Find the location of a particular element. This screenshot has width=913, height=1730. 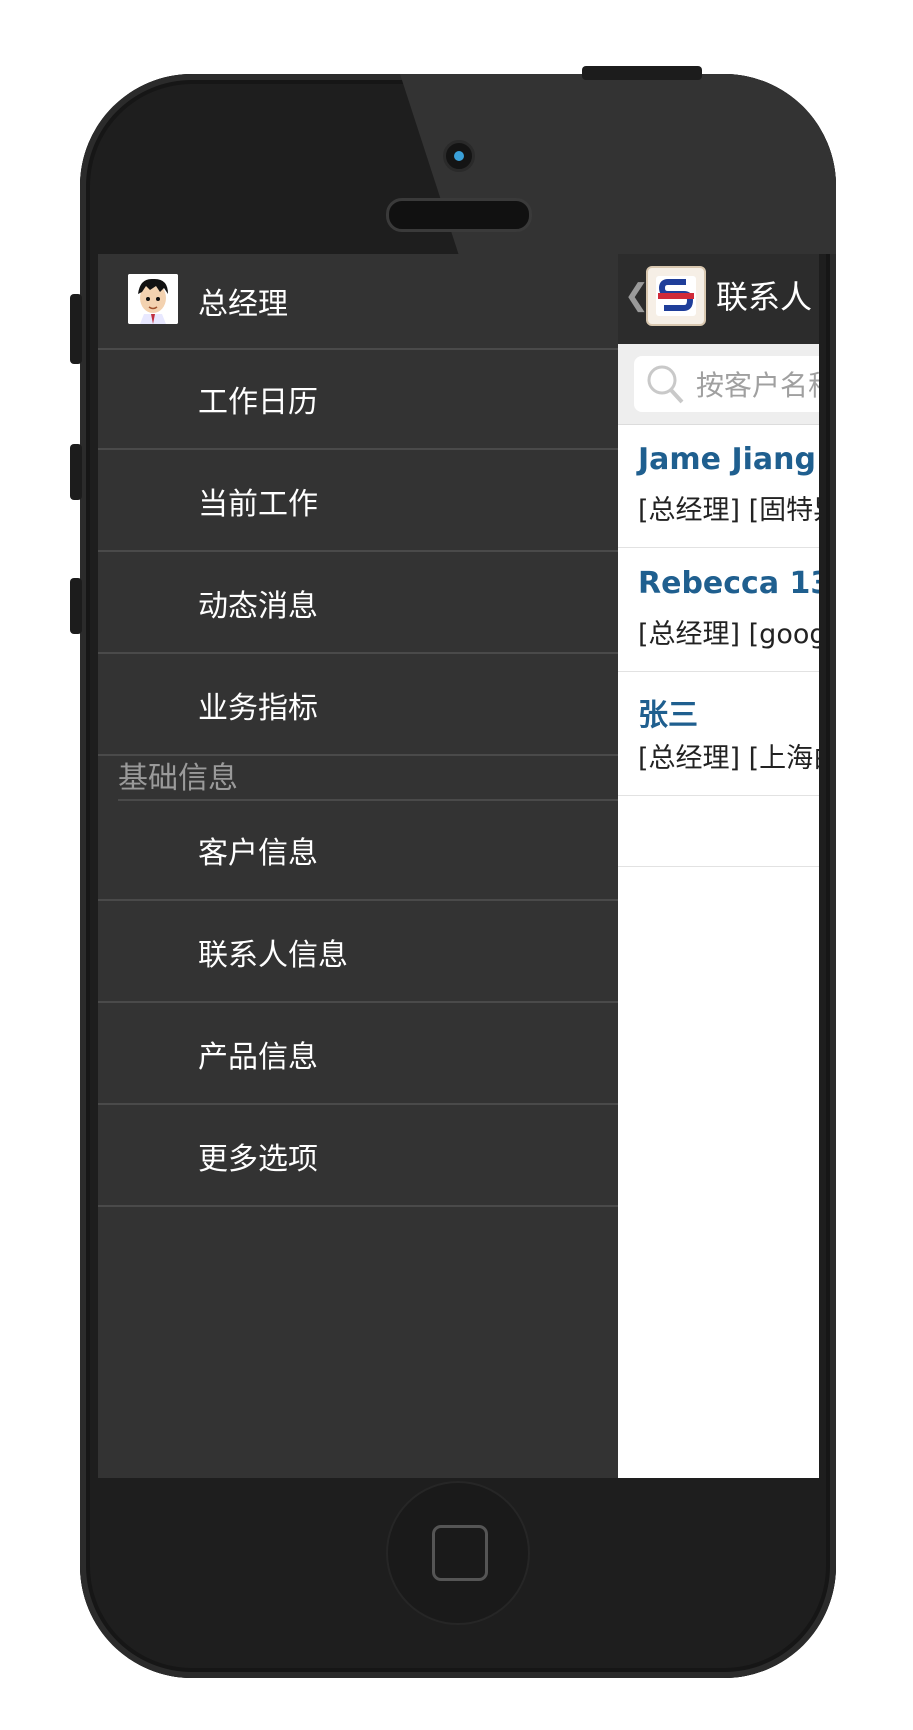

contact-row: Rebecca 138 [总经理] [goog is located at coordinates (718, 610).